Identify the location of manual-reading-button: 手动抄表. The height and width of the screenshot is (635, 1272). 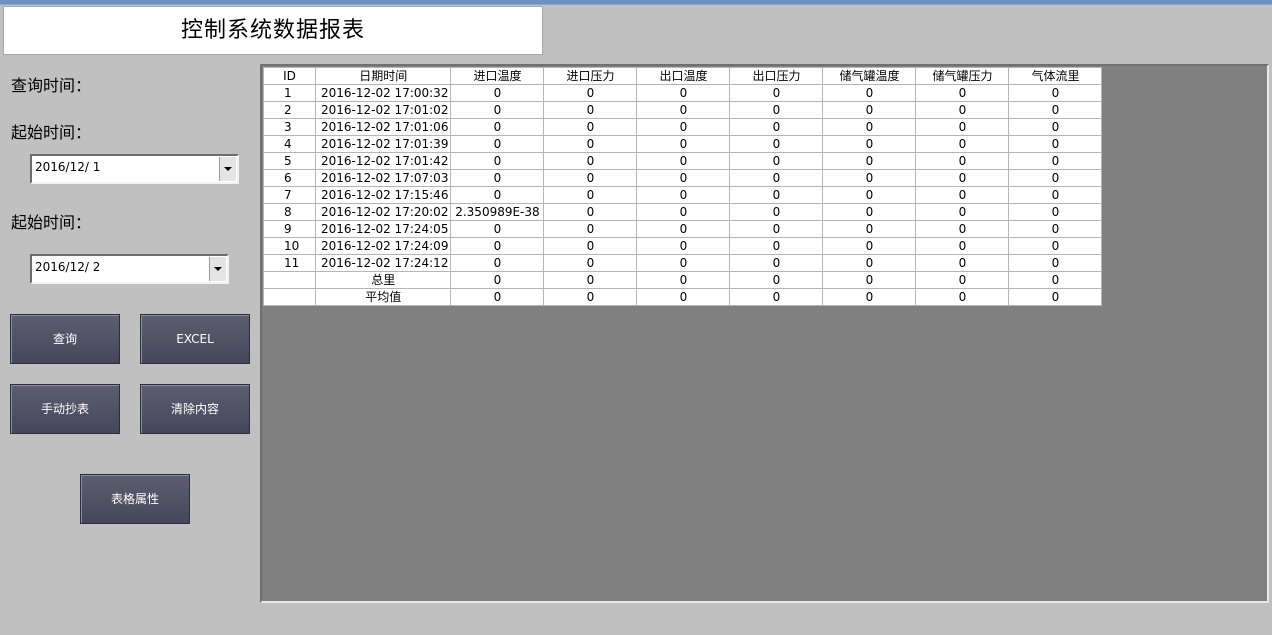
(65, 409).